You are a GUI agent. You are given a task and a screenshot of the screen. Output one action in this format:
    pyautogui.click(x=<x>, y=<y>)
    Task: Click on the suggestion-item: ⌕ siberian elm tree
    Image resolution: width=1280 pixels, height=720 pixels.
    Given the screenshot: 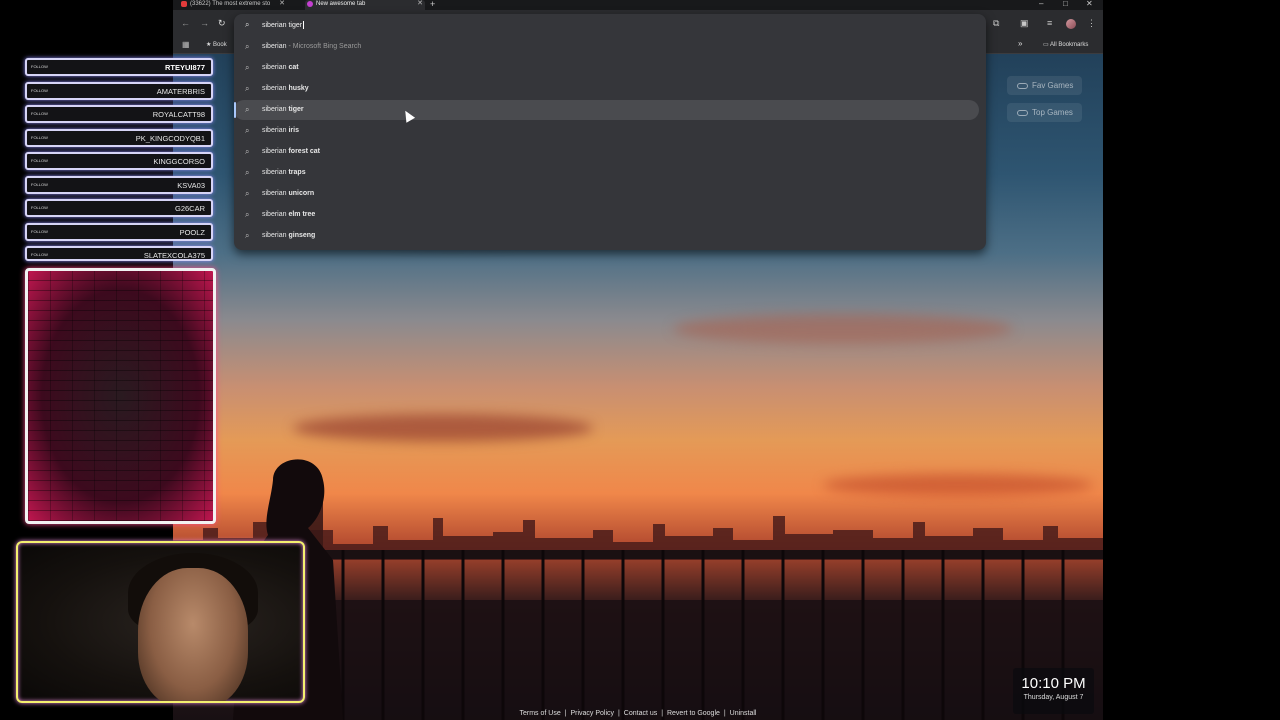 What is the action you would take?
    pyautogui.click(x=610, y=215)
    